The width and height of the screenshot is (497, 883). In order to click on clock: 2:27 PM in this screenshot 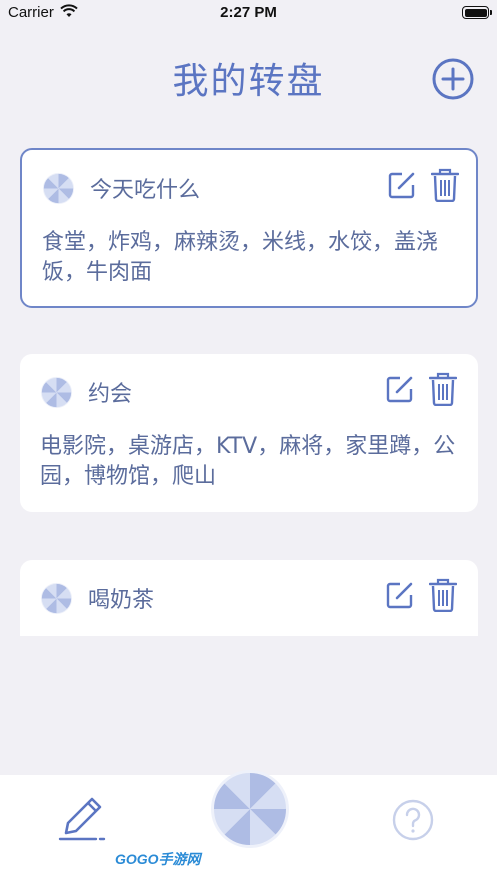, I will do `click(248, 12)`.